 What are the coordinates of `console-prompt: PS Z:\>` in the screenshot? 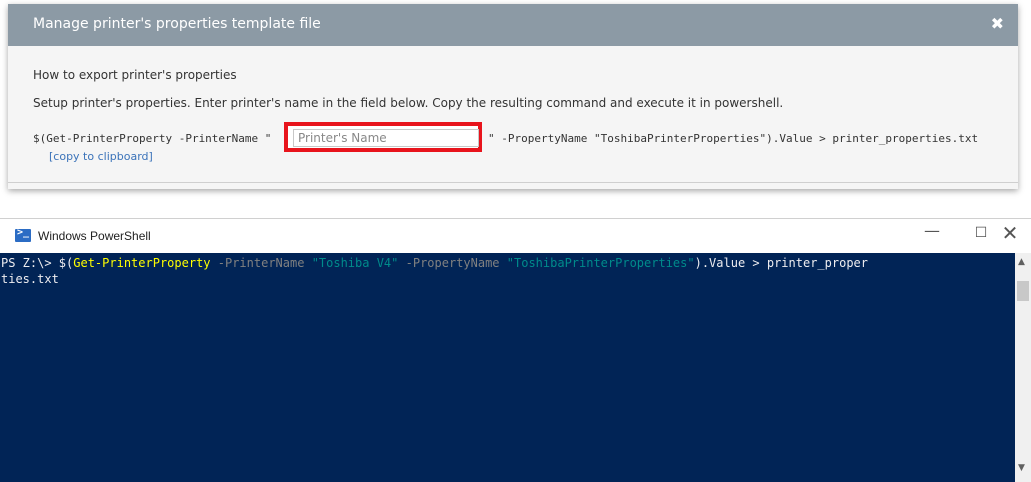 It's located at (30, 263).